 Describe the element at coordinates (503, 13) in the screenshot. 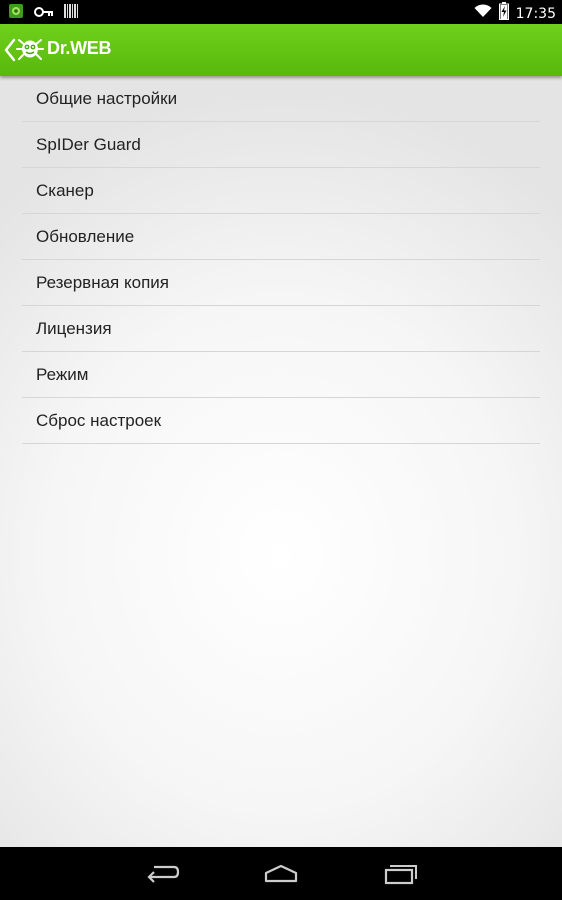

I see `battery-charging-icon` at that location.